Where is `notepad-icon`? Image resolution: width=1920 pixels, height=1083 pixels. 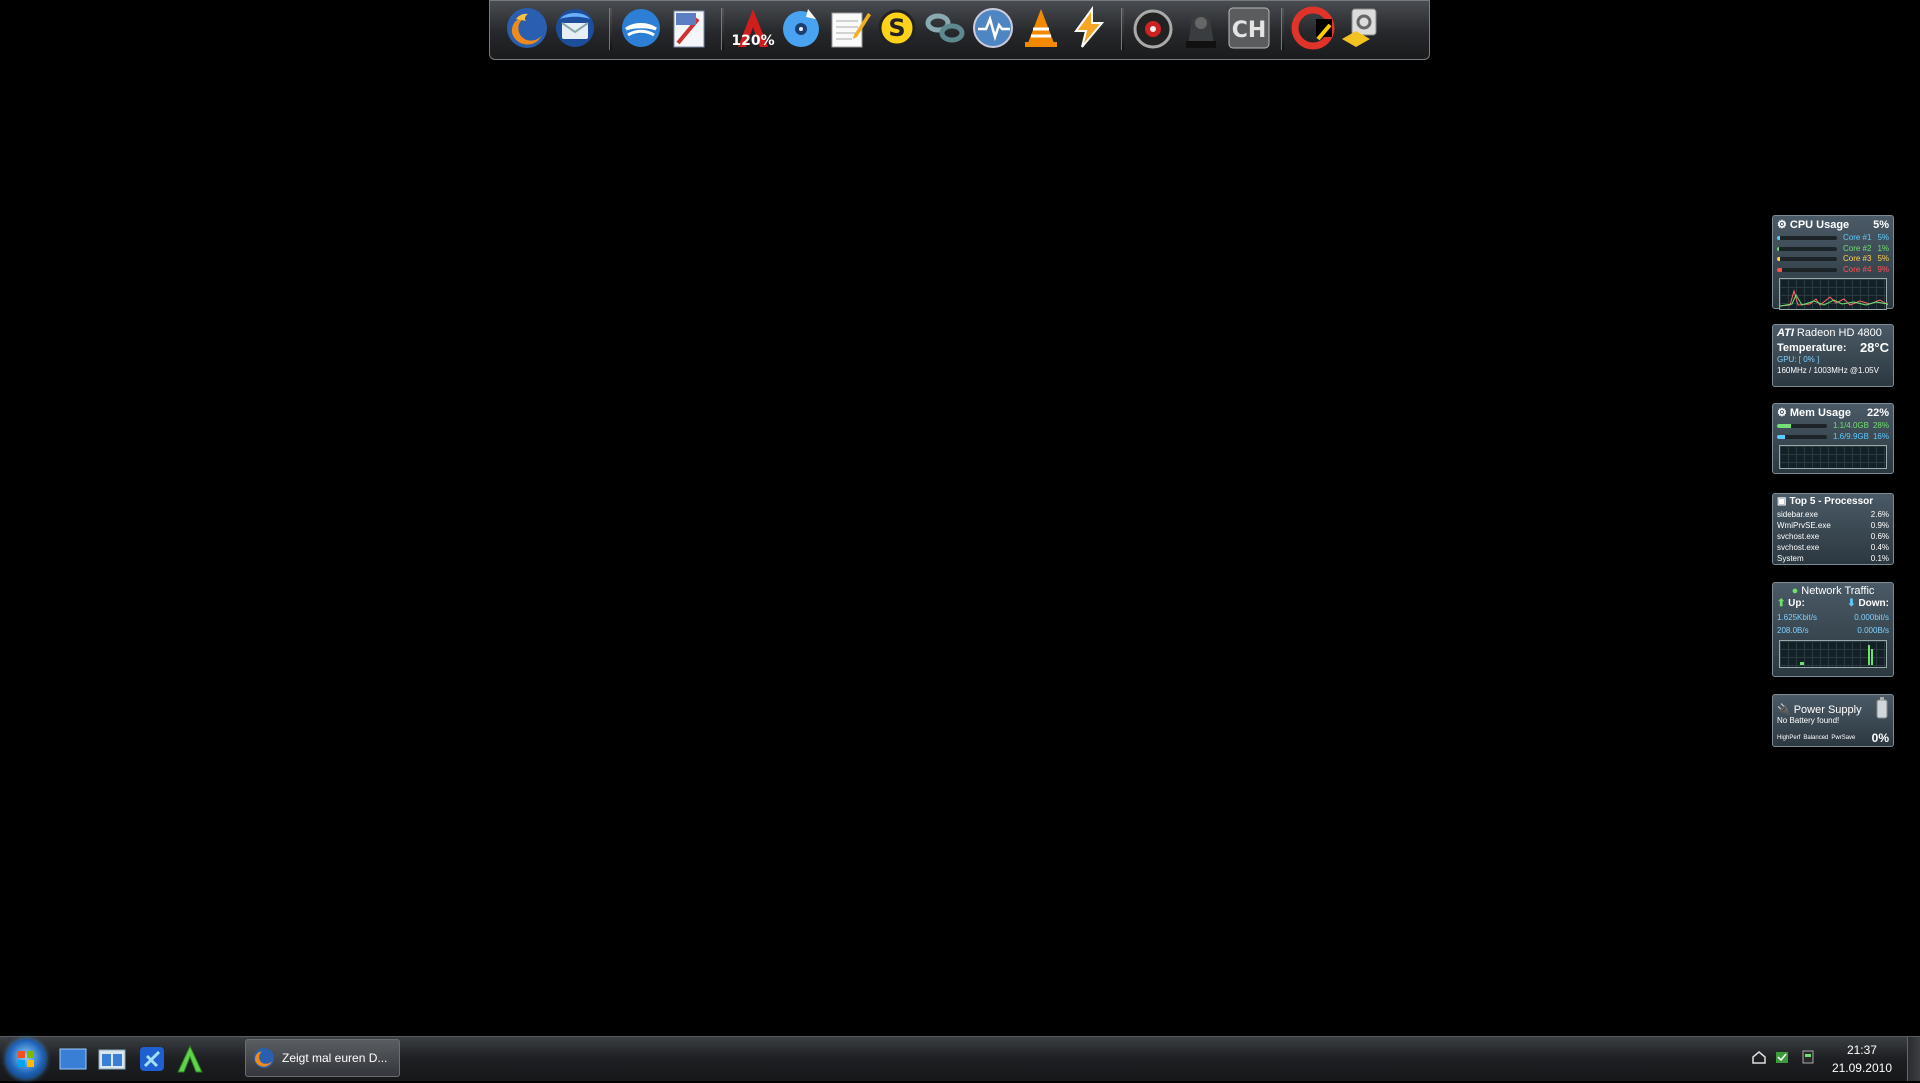 notepad-icon is located at coordinates (849, 28).